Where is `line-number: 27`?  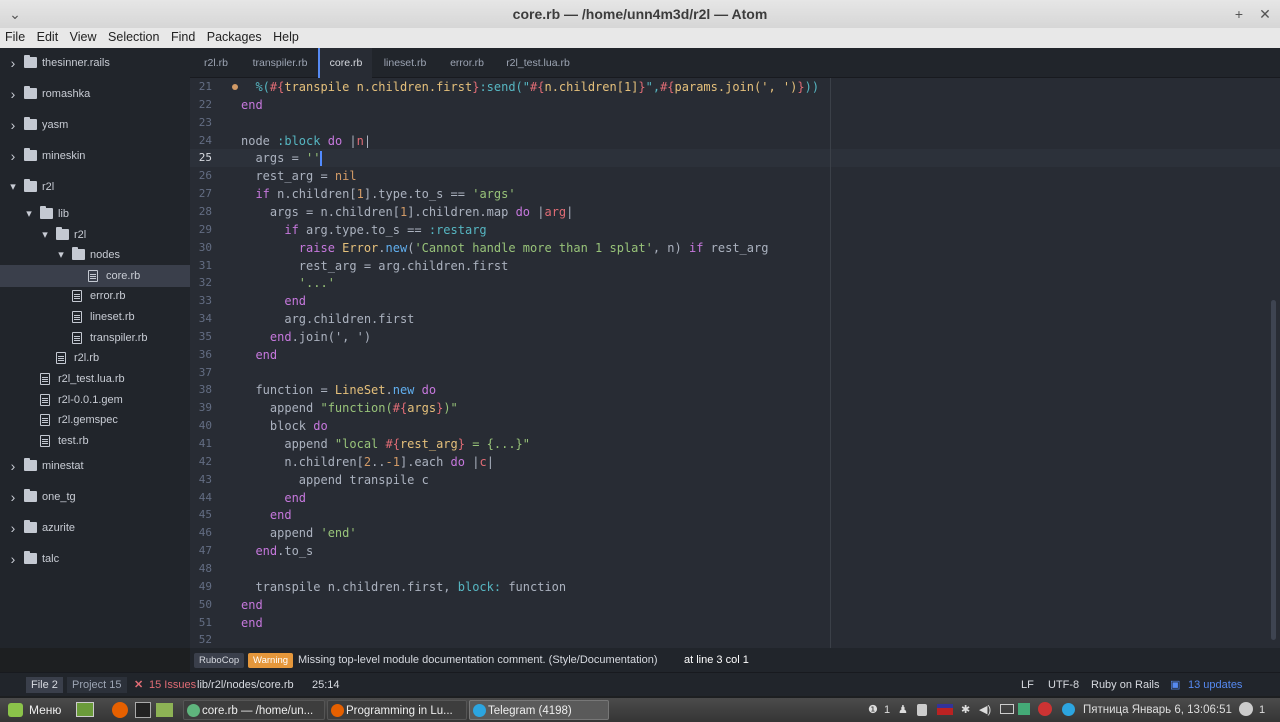 line-number: 27 is located at coordinates (201, 194).